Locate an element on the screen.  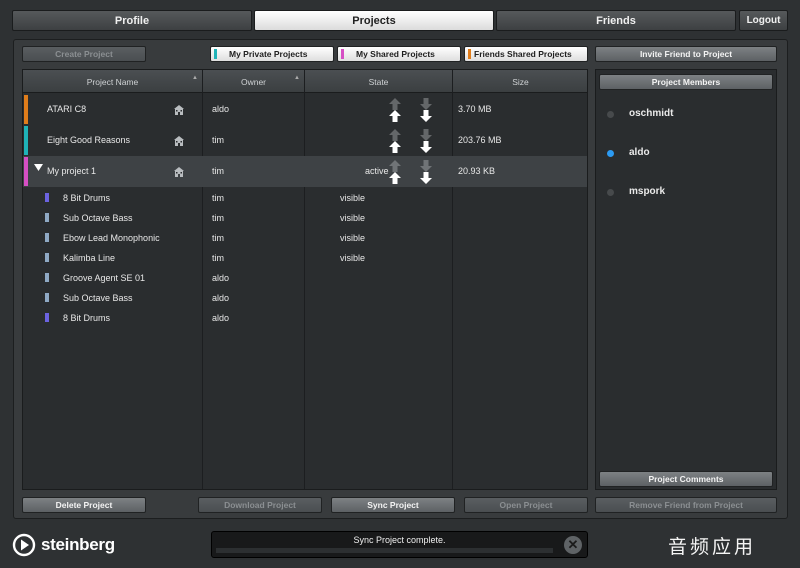
track-name: Ebow Lead Monophonic is located at coordinates (111, 238).